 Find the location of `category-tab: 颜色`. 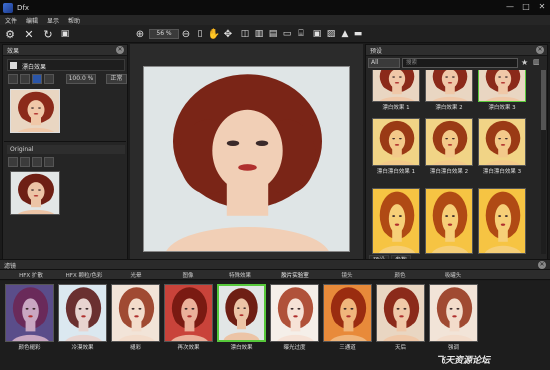

category-tab: 颜色 is located at coordinates (400, 275).